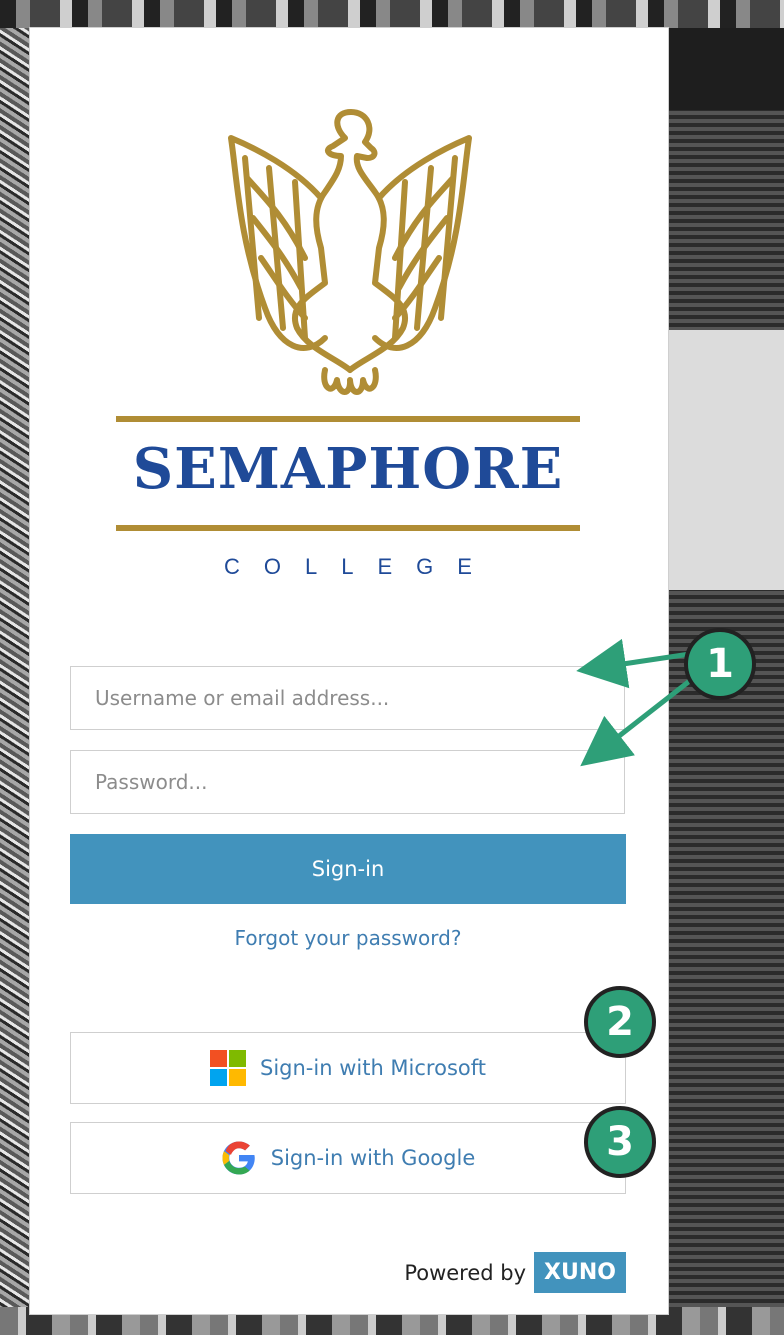 The height and width of the screenshot is (1335, 784). I want to click on annotation-badge-2: 2, so click(620, 1022).